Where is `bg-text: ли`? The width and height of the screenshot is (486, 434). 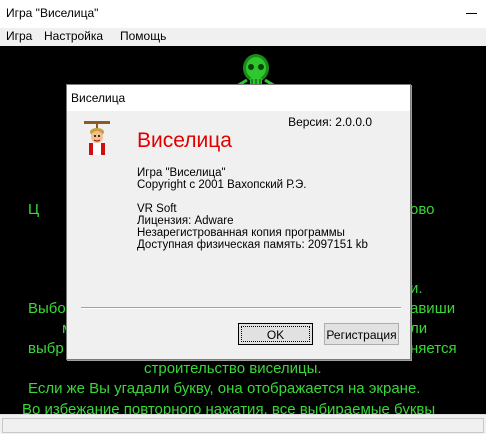 bg-text: ли is located at coordinates (419, 328).